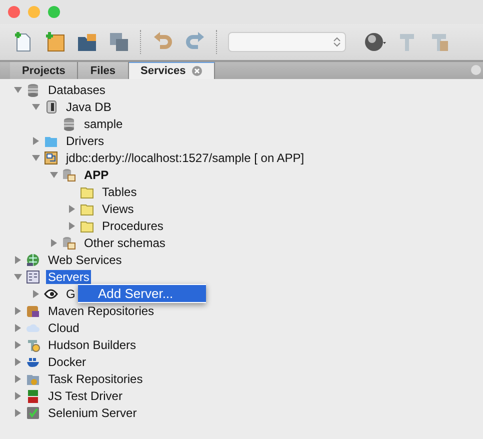  What do you see at coordinates (103, 123) in the screenshot?
I see `tree-item: sample` at bounding box center [103, 123].